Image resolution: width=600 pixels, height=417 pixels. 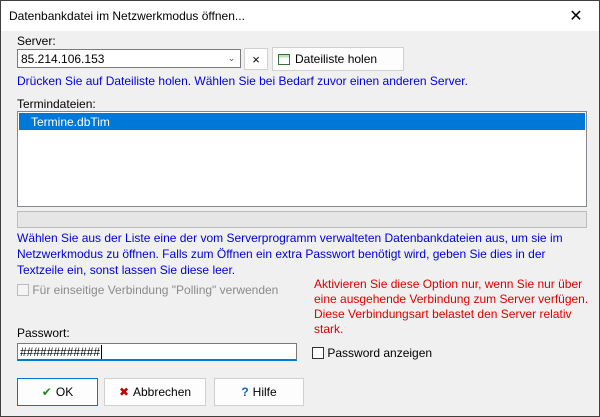 I want to click on help-label: Hilfe, so click(x=264, y=392).